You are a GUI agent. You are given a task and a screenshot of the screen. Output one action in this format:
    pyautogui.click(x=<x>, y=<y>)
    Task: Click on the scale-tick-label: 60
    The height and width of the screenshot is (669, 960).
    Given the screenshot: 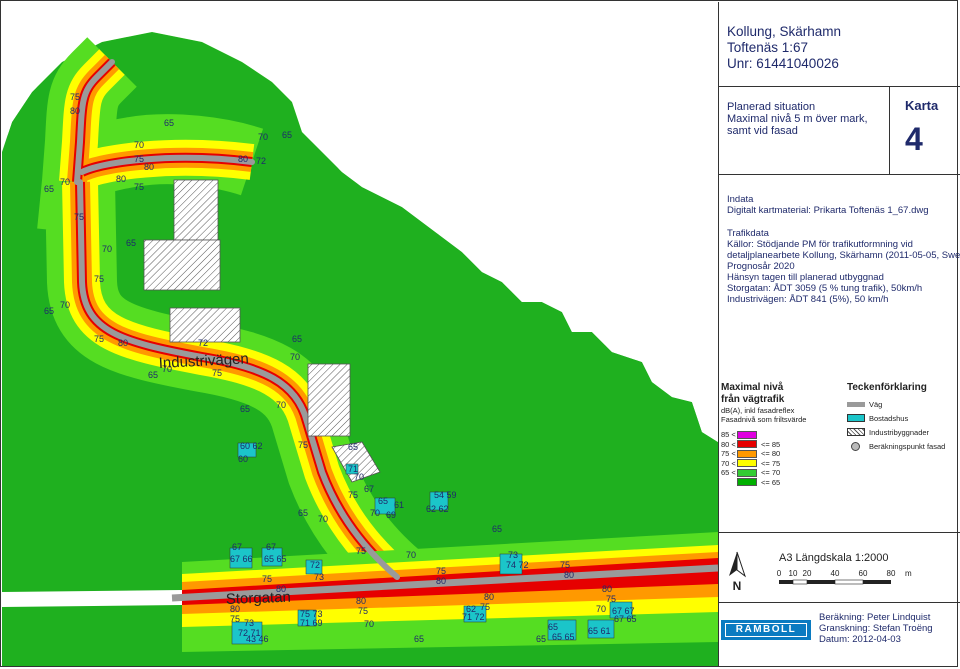 What is the action you would take?
    pyautogui.click(x=863, y=573)
    